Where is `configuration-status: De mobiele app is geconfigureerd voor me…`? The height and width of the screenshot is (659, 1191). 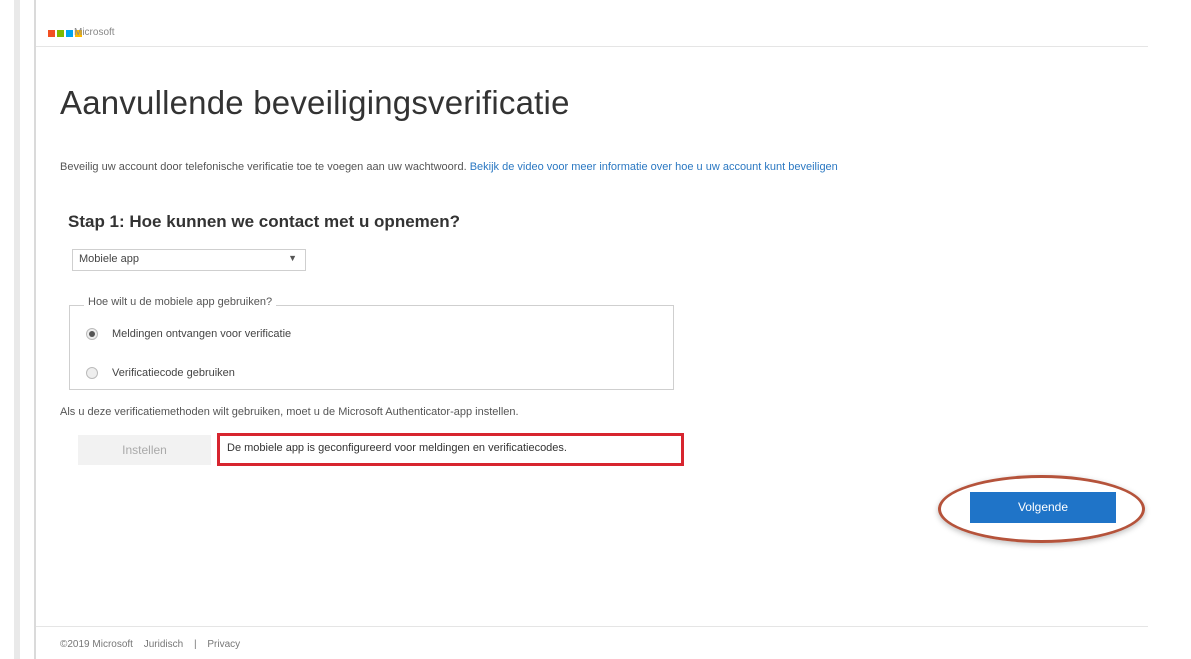
configuration-status: De mobiele app is geconfigureerd voor me… is located at coordinates (397, 448).